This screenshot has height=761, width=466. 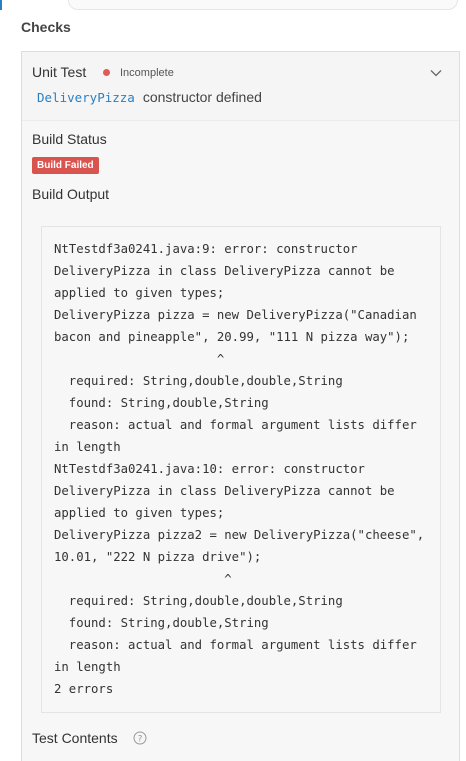 I want to click on check-description: DeliveryPizza constructor defined, so click(x=149, y=97).